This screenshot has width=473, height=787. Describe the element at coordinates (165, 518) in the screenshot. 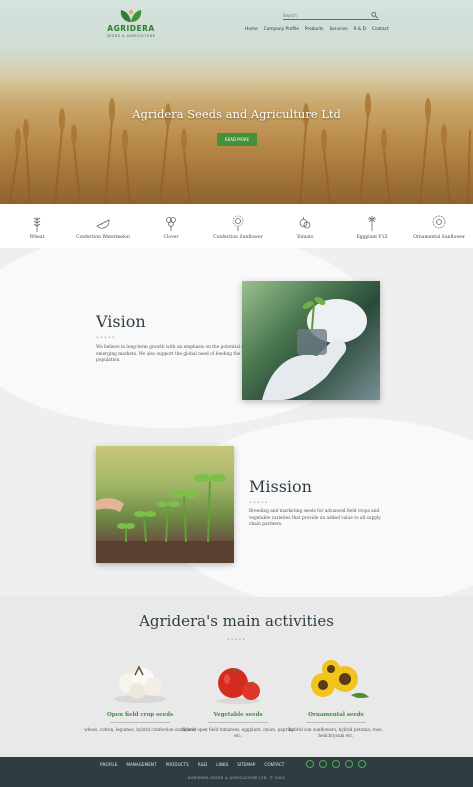

I see `seedlings-growing-image` at that location.